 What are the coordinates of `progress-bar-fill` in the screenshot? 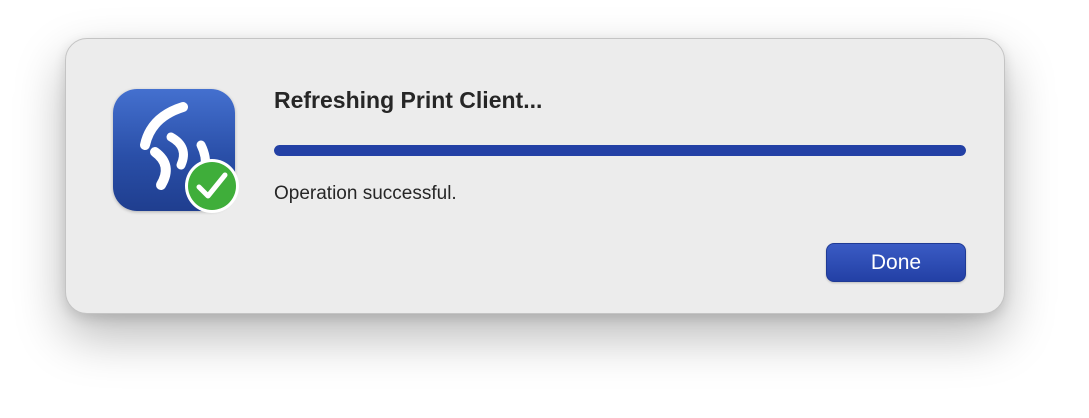 It's located at (620, 150).